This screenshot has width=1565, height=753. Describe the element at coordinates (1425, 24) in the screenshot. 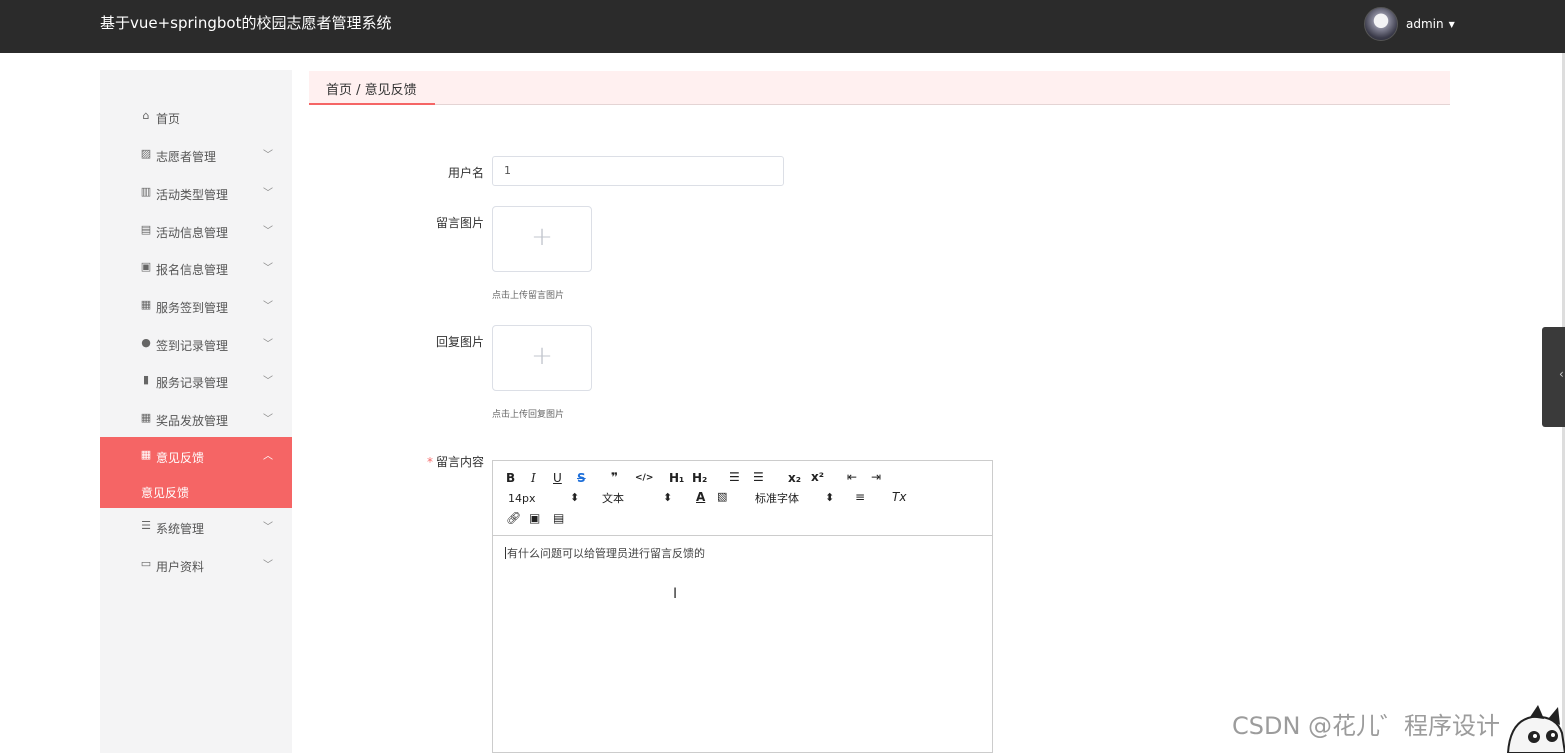

I see `username: admin` at that location.